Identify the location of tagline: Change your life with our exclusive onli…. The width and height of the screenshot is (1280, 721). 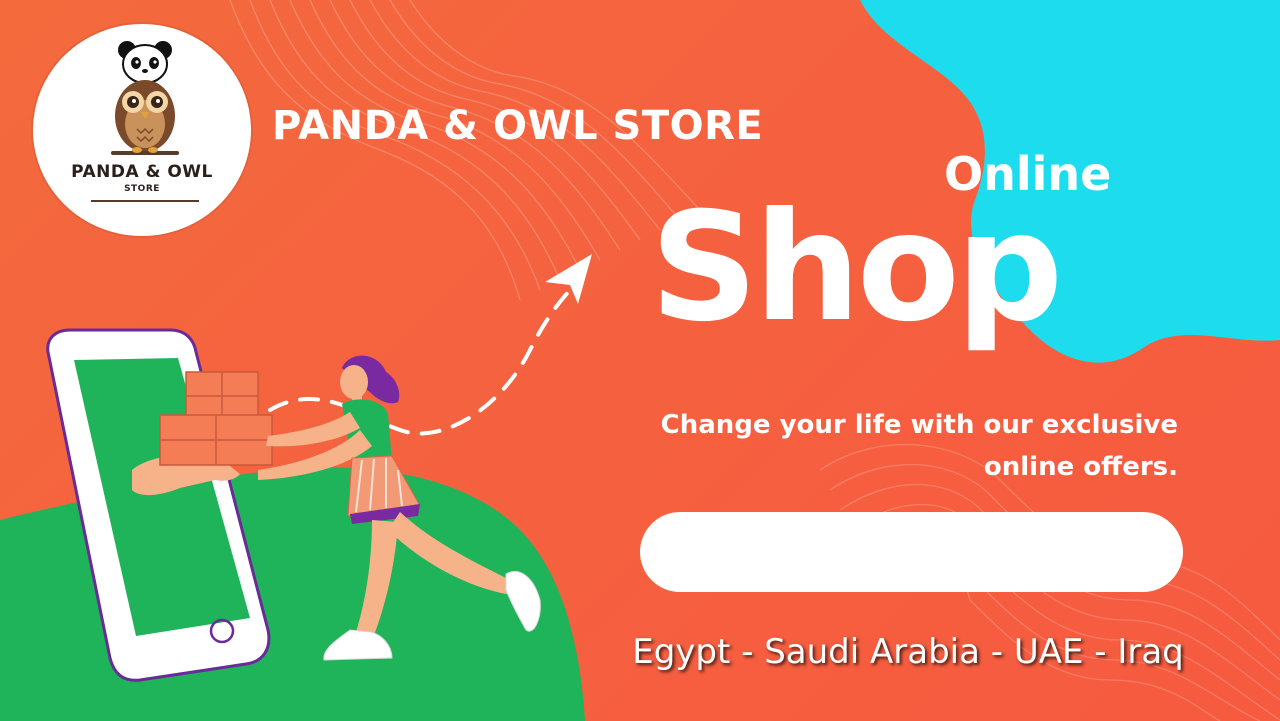
(889, 446).